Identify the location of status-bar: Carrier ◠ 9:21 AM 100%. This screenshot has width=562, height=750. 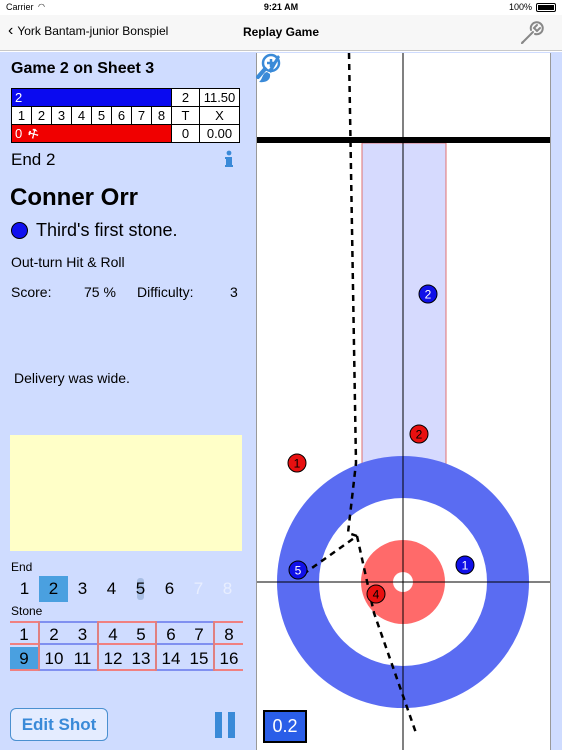
(281, 7).